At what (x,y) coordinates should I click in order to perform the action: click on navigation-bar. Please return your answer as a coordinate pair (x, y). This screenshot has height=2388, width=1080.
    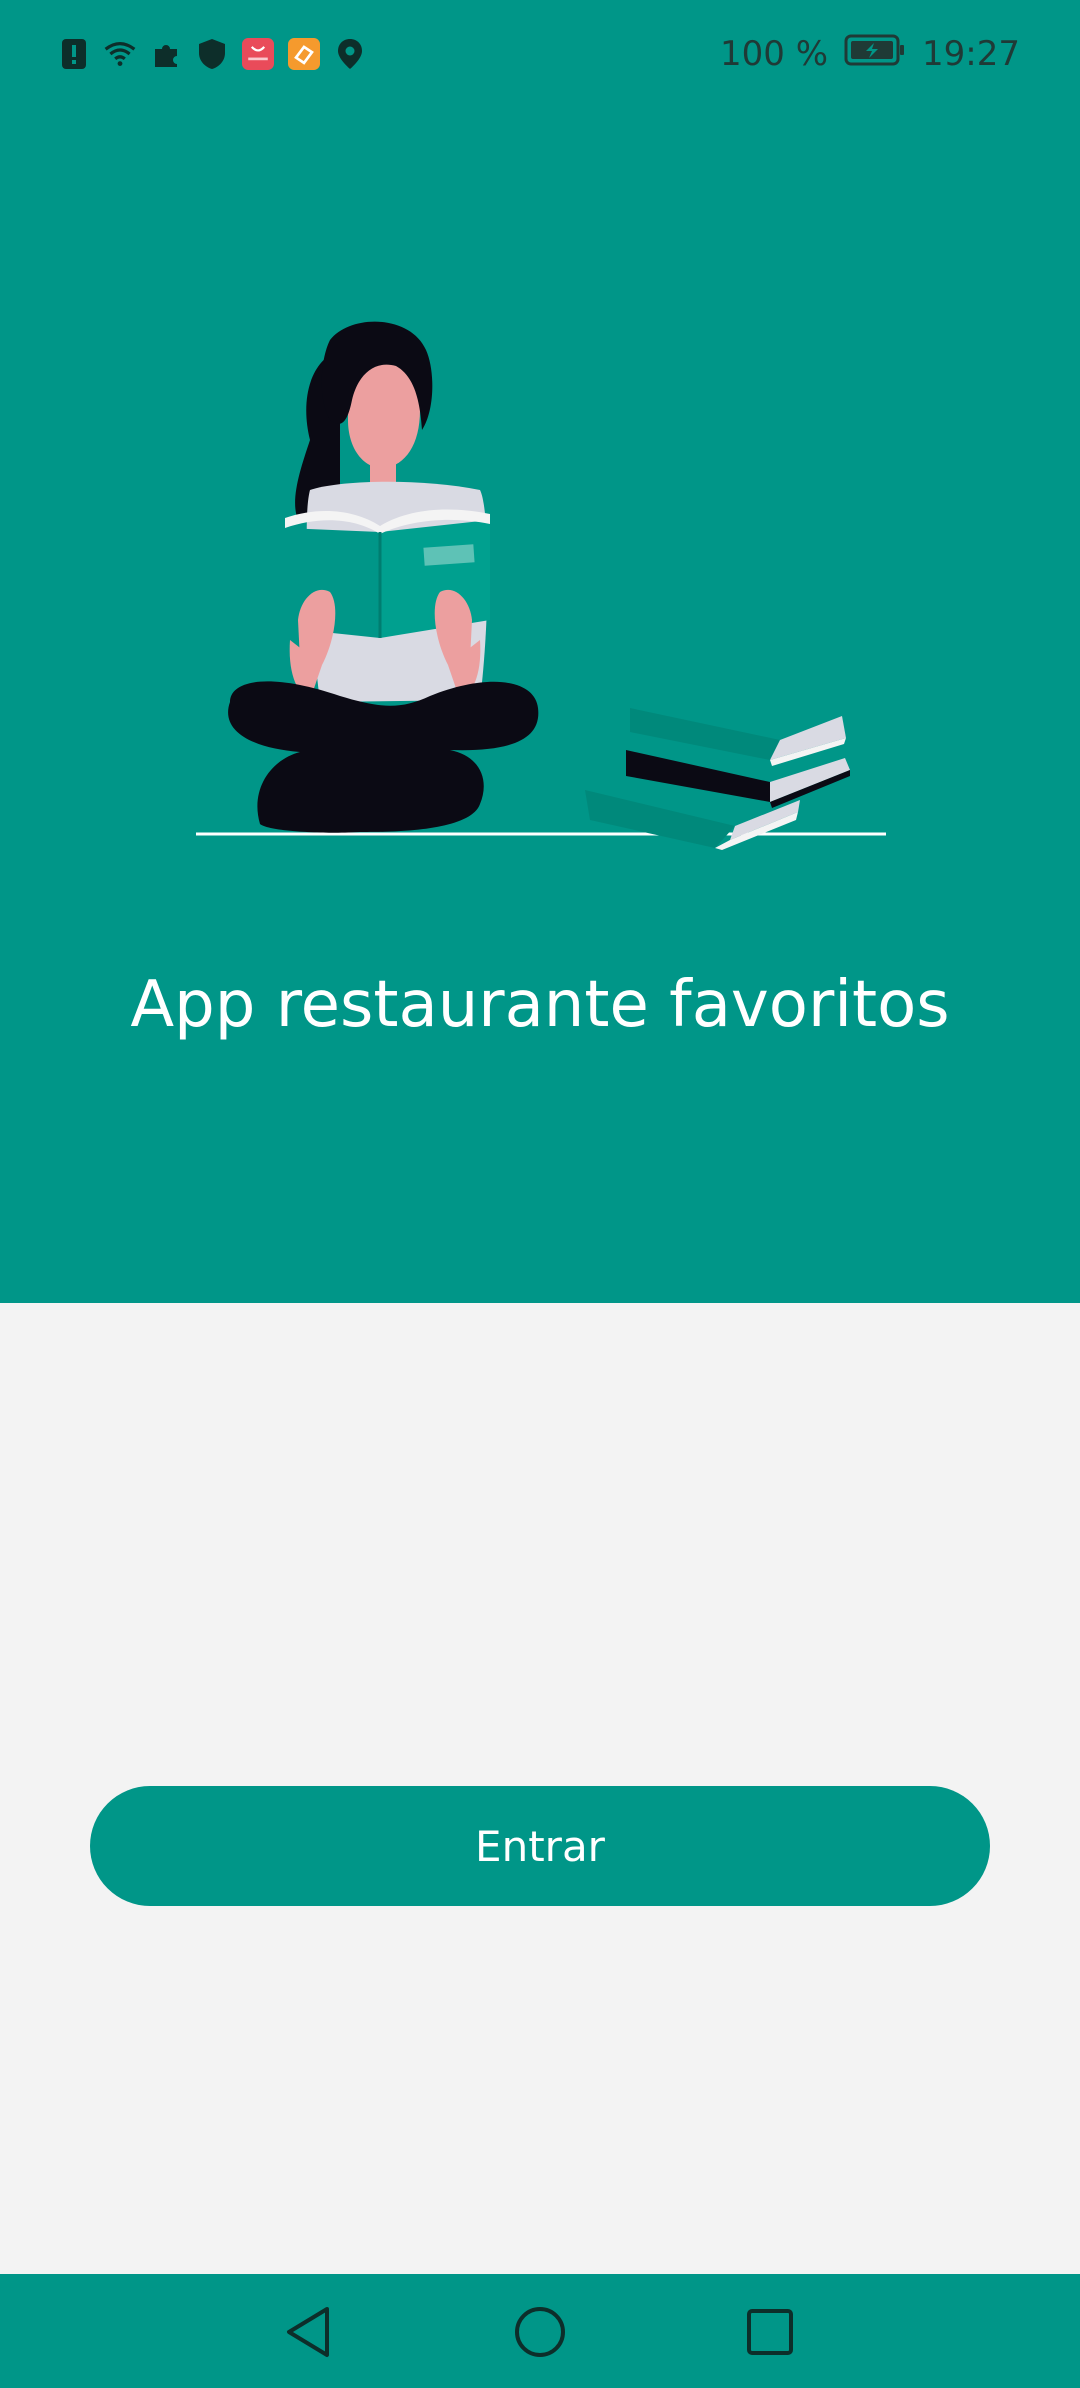
    Looking at the image, I should click on (540, 2331).